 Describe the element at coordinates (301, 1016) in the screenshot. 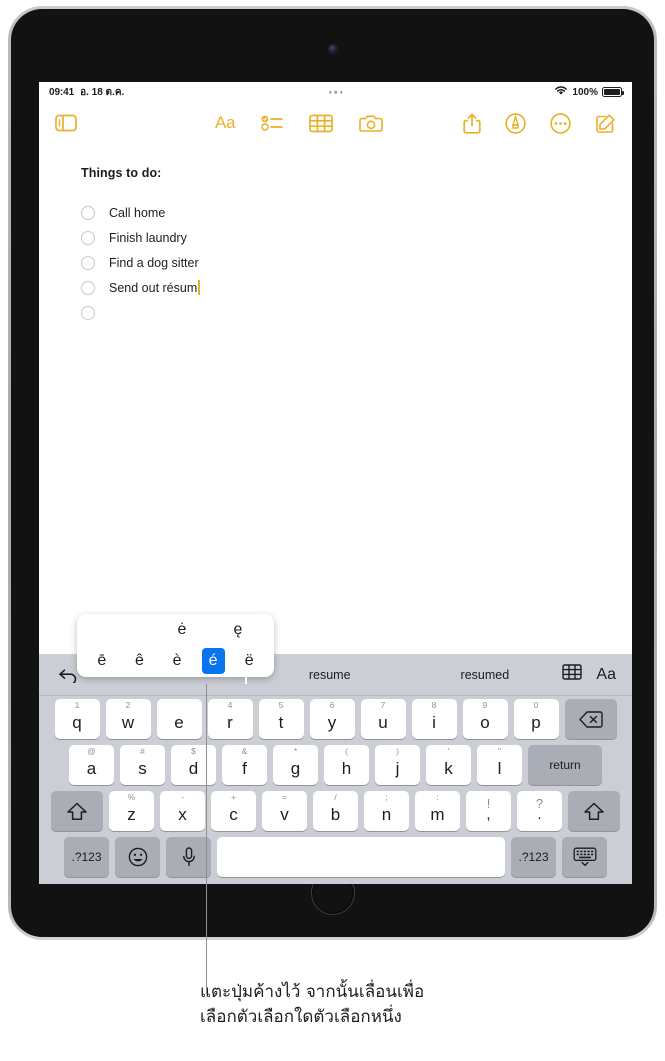

I see `caption-line-2: เลือกตัวเลือกใดตัวเลือกหนึ่ง` at that location.